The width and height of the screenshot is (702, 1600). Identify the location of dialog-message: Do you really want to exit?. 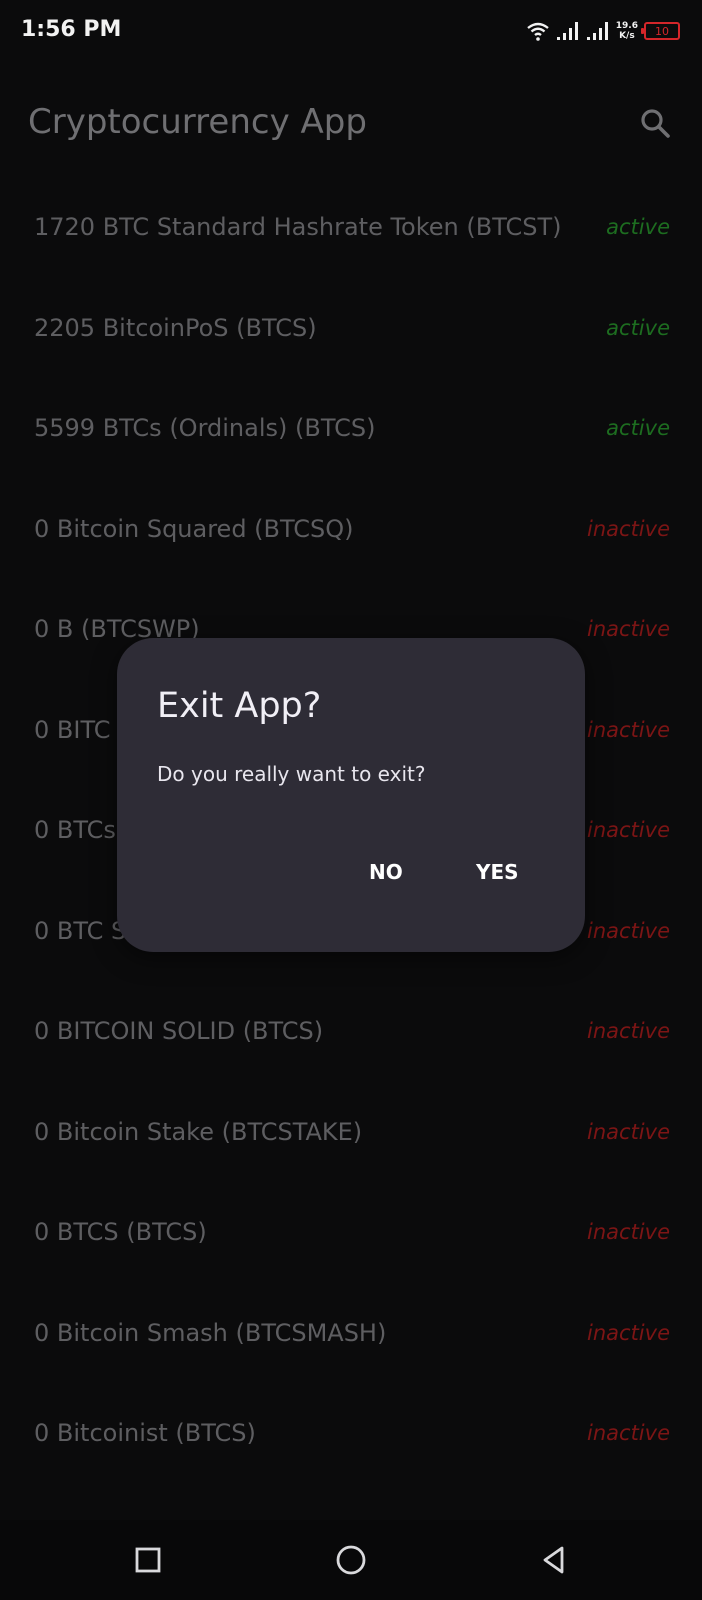
(291, 774).